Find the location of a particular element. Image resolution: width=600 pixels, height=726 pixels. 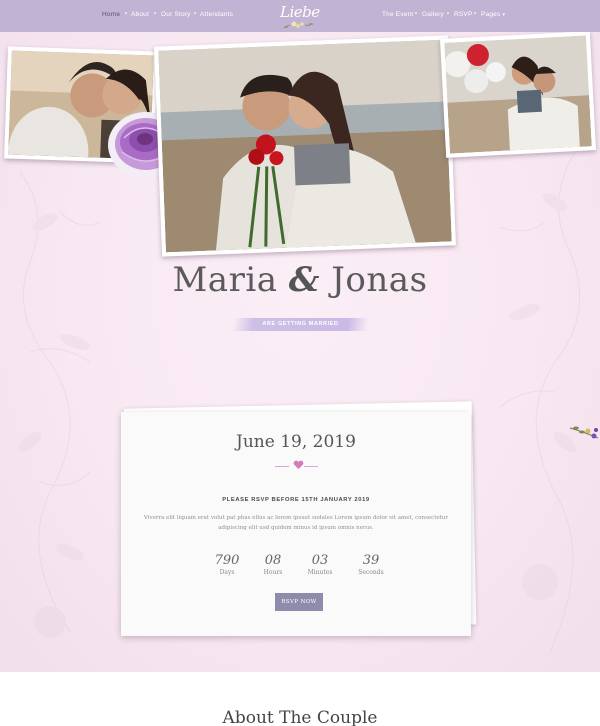

nav-the-event: The Event is located at coordinates (397, 14).